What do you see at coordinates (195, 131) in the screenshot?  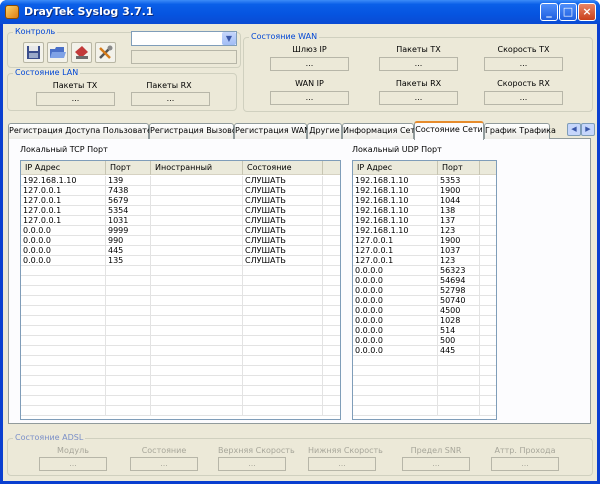 I see `tab-call-log: Регистрация Вызовов` at bounding box center [195, 131].